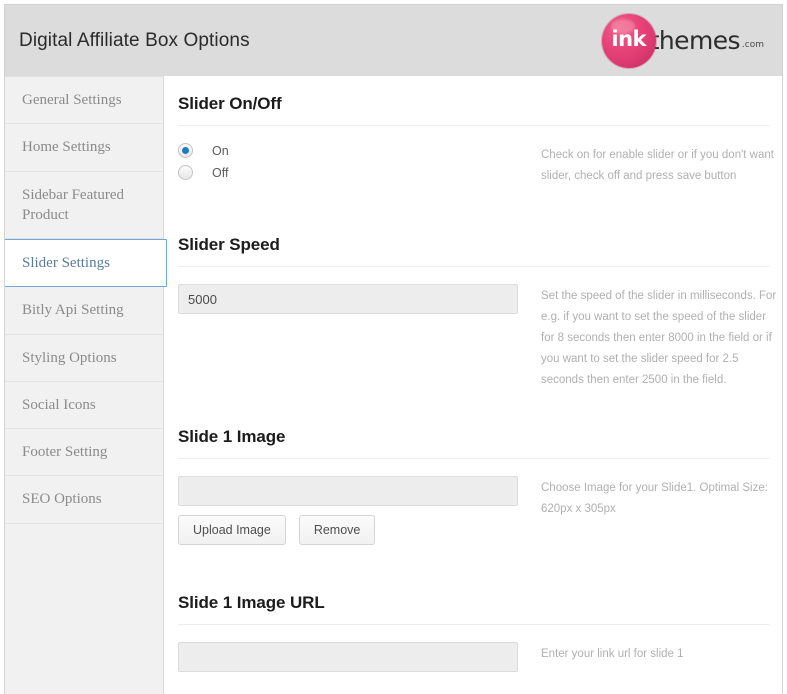 This screenshot has width=787, height=694. I want to click on help-text-slide1-image-url: Enter your link url for slide 1, so click(612, 653).